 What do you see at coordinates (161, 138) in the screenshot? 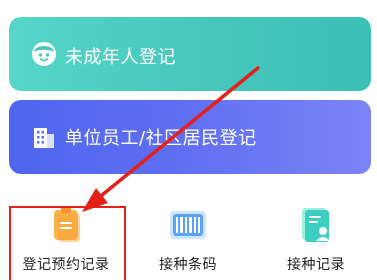
I see `unit-registration-label: 单位员工/社区居民登记` at bounding box center [161, 138].